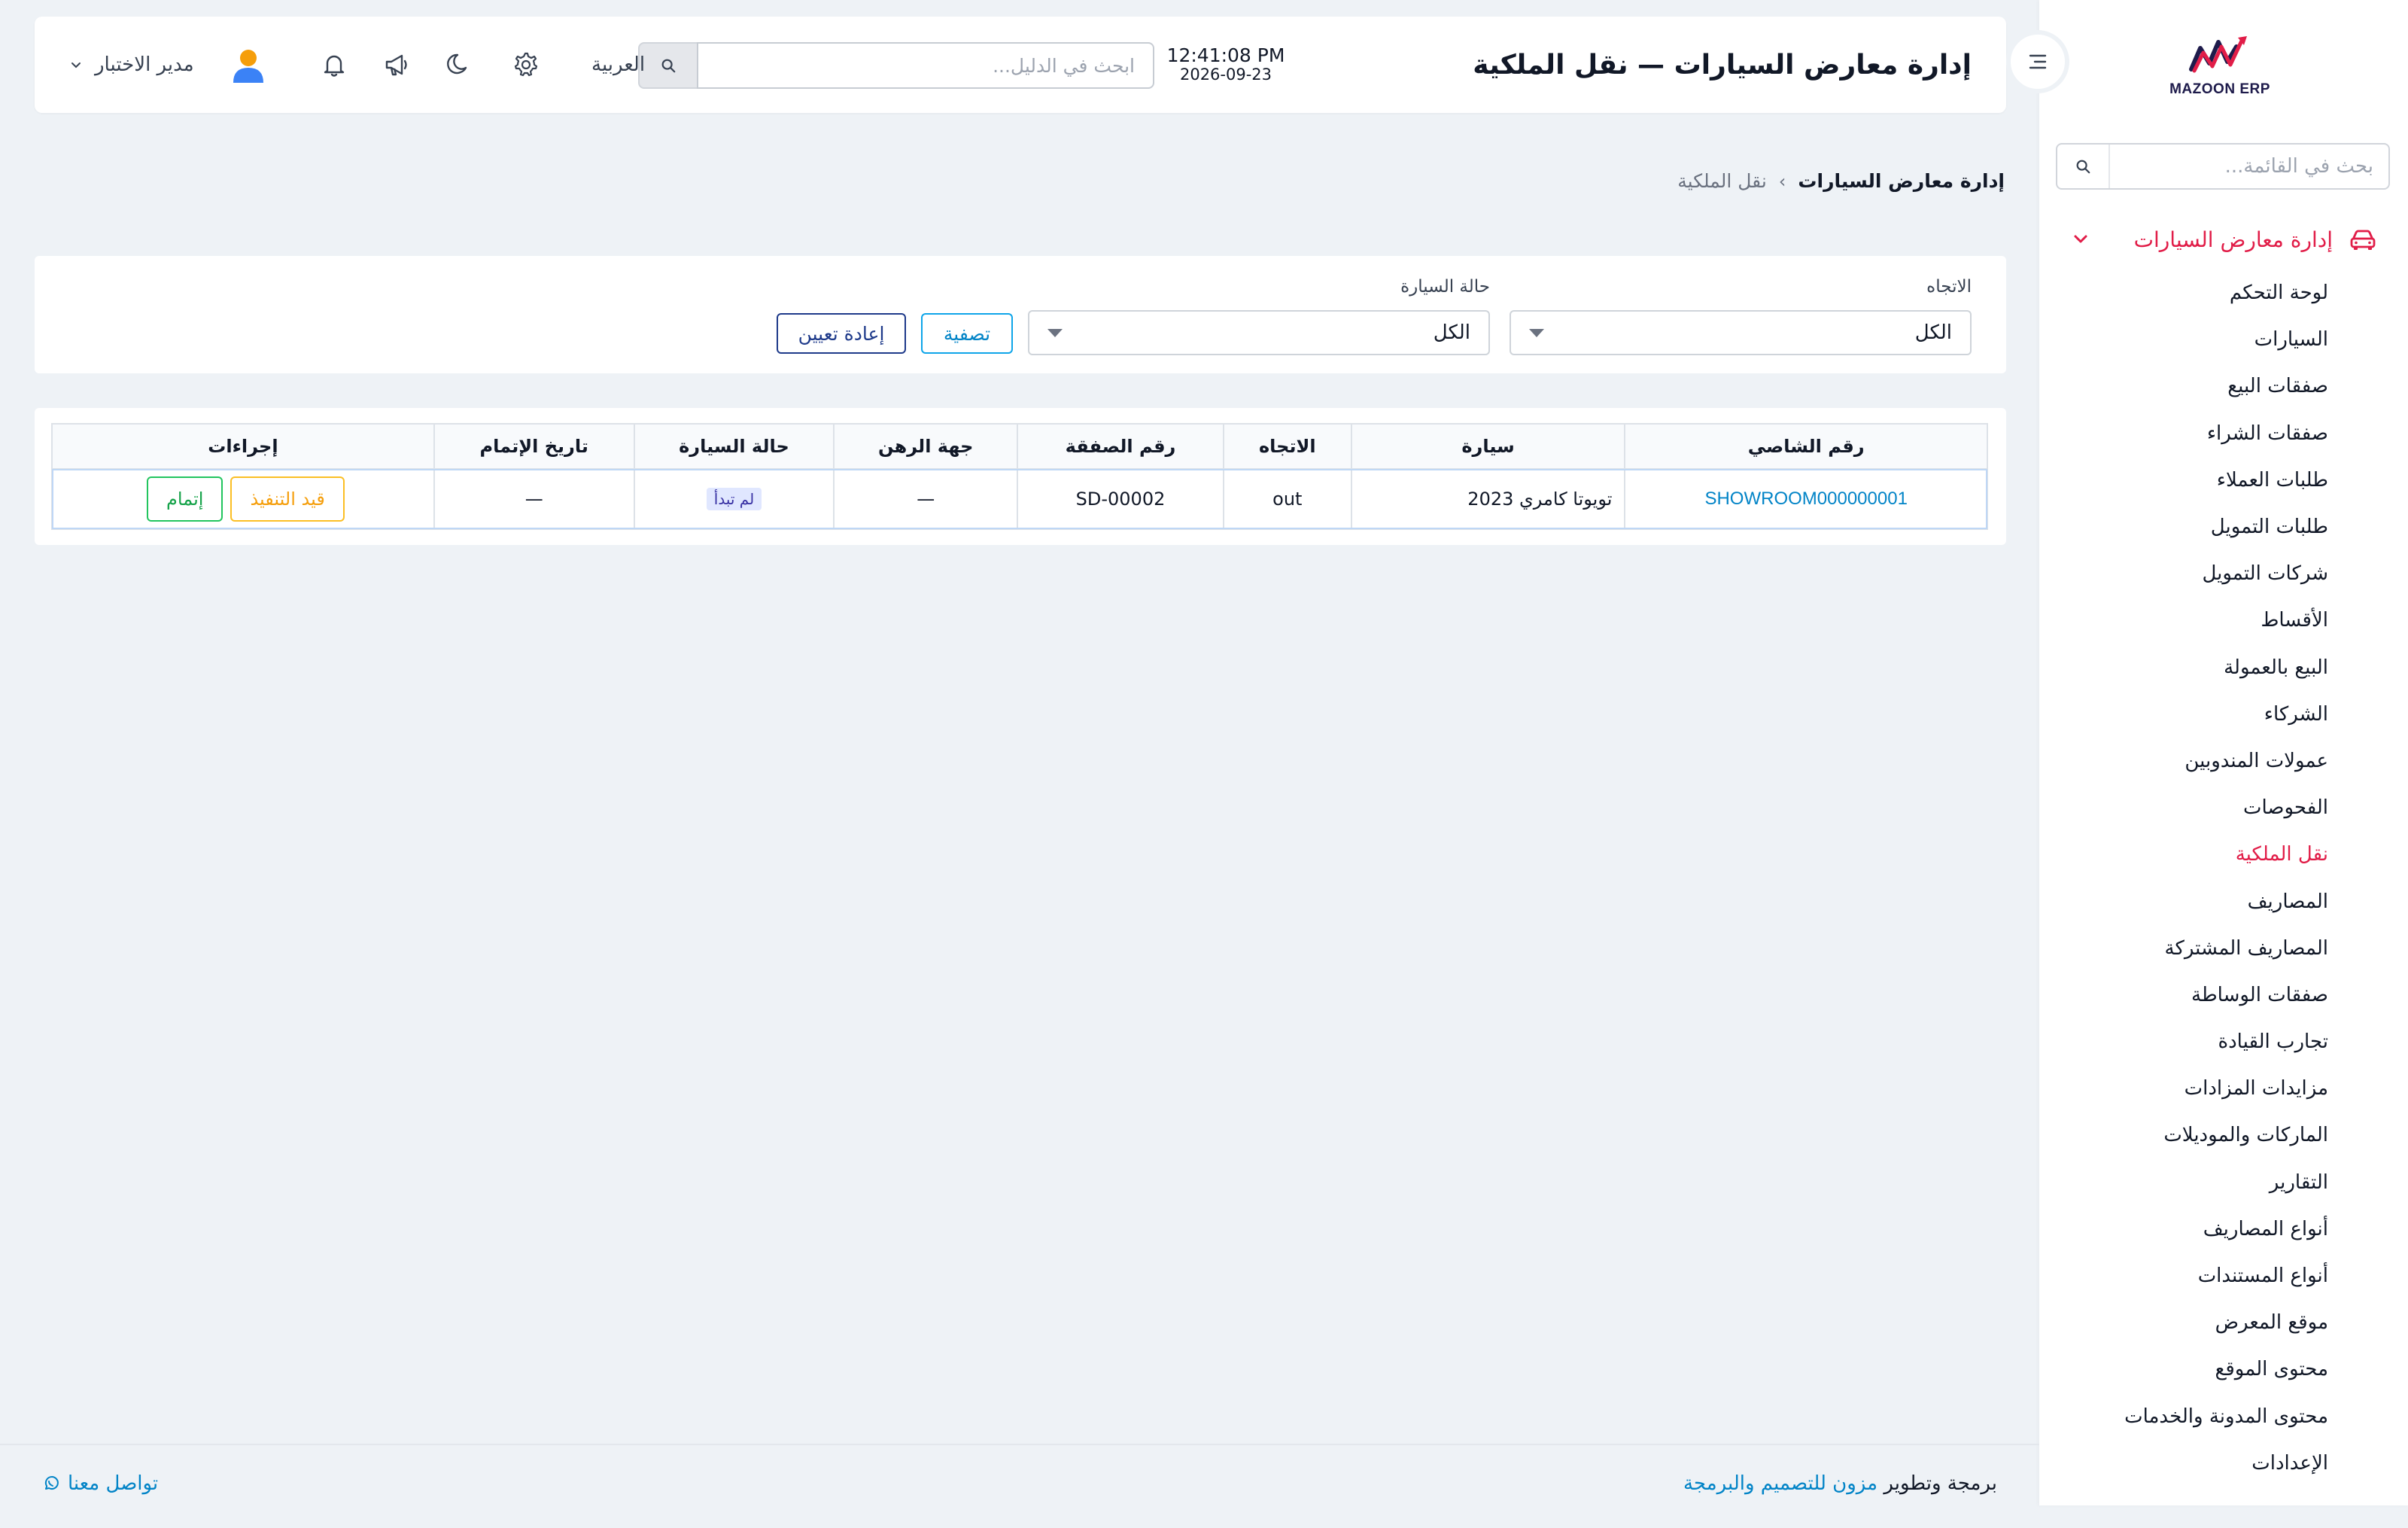 The height and width of the screenshot is (1528, 2408). I want to click on sidebar-item: طلبات العملاء, so click(2185, 480).